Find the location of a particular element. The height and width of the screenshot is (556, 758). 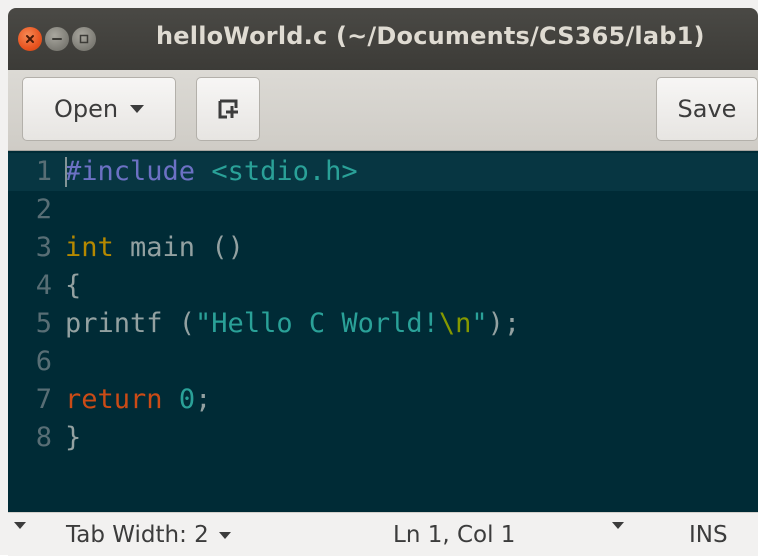

window-title: helloWorld.c (~/Documents/CS365/lab1) is located at coordinates (430, 36).